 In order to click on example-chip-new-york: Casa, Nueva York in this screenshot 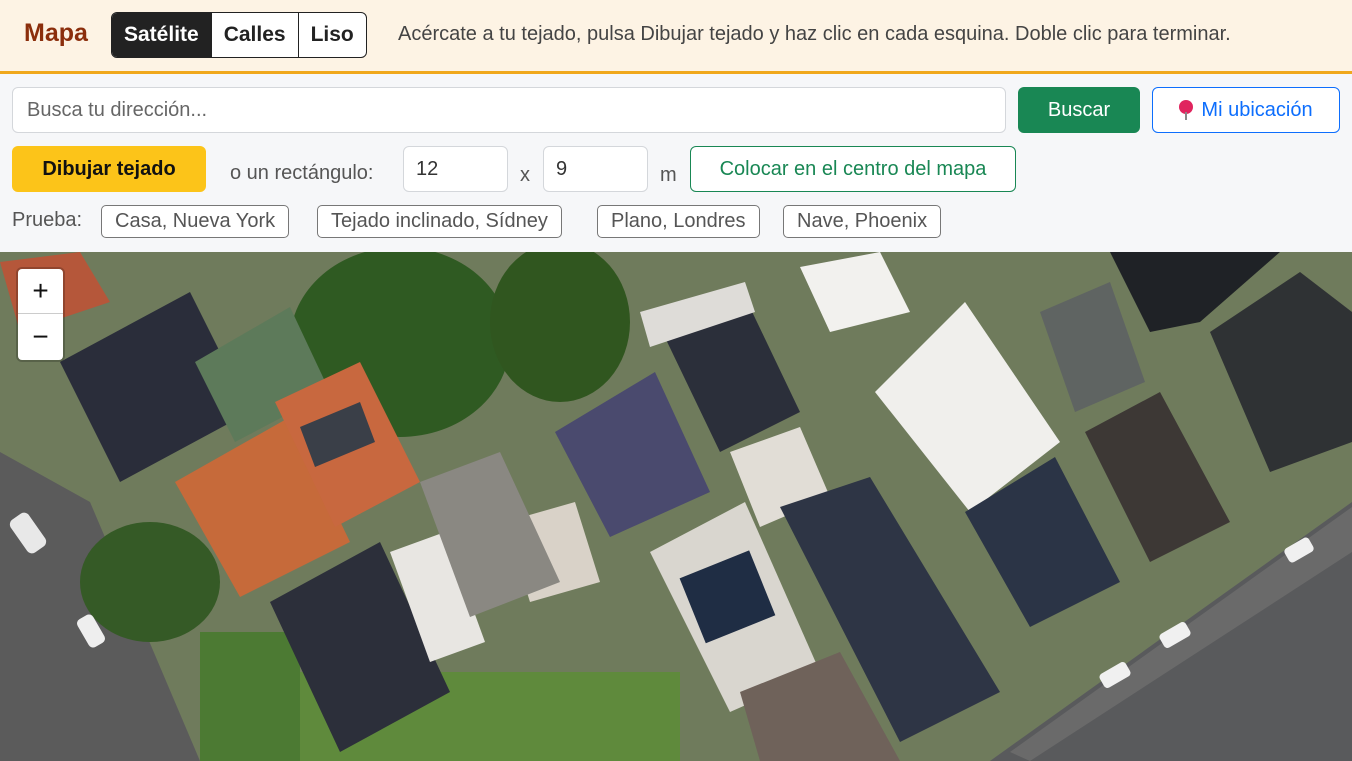, I will do `click(195, 221)`.